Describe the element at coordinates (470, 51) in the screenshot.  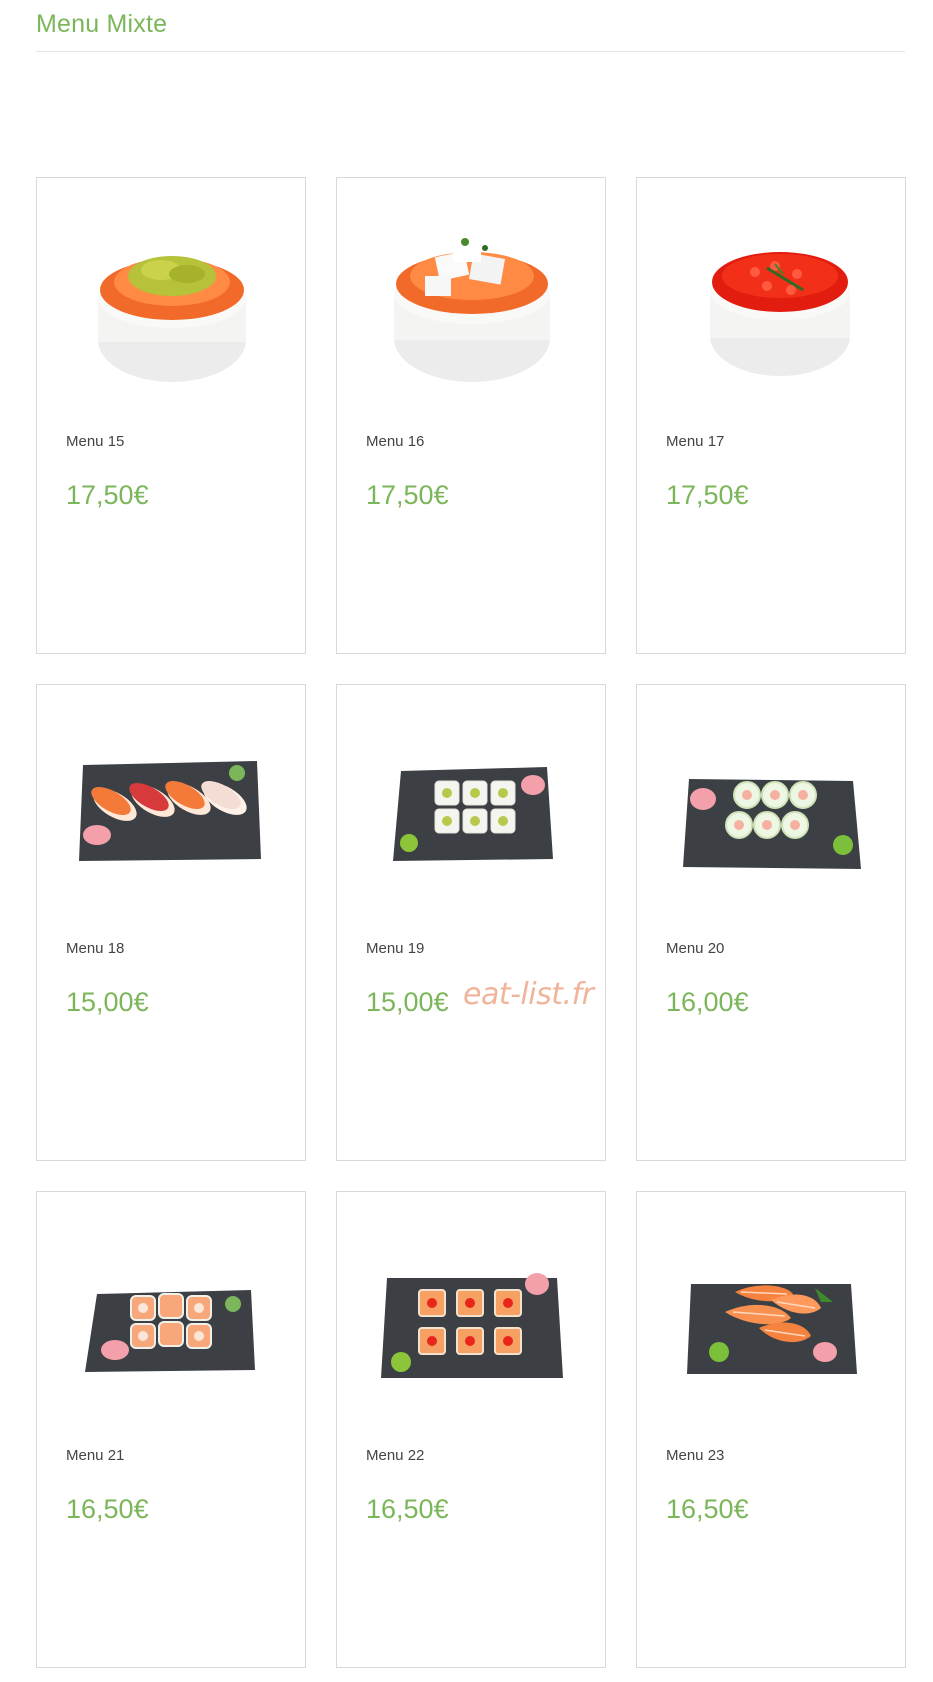
I see `title-divider` at that location.